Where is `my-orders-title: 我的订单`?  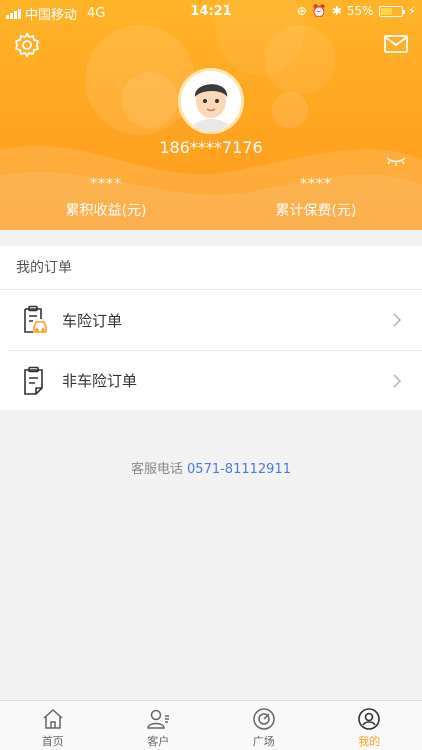
my-orders-title: 我的订单 is located at coordinates (211, 268).